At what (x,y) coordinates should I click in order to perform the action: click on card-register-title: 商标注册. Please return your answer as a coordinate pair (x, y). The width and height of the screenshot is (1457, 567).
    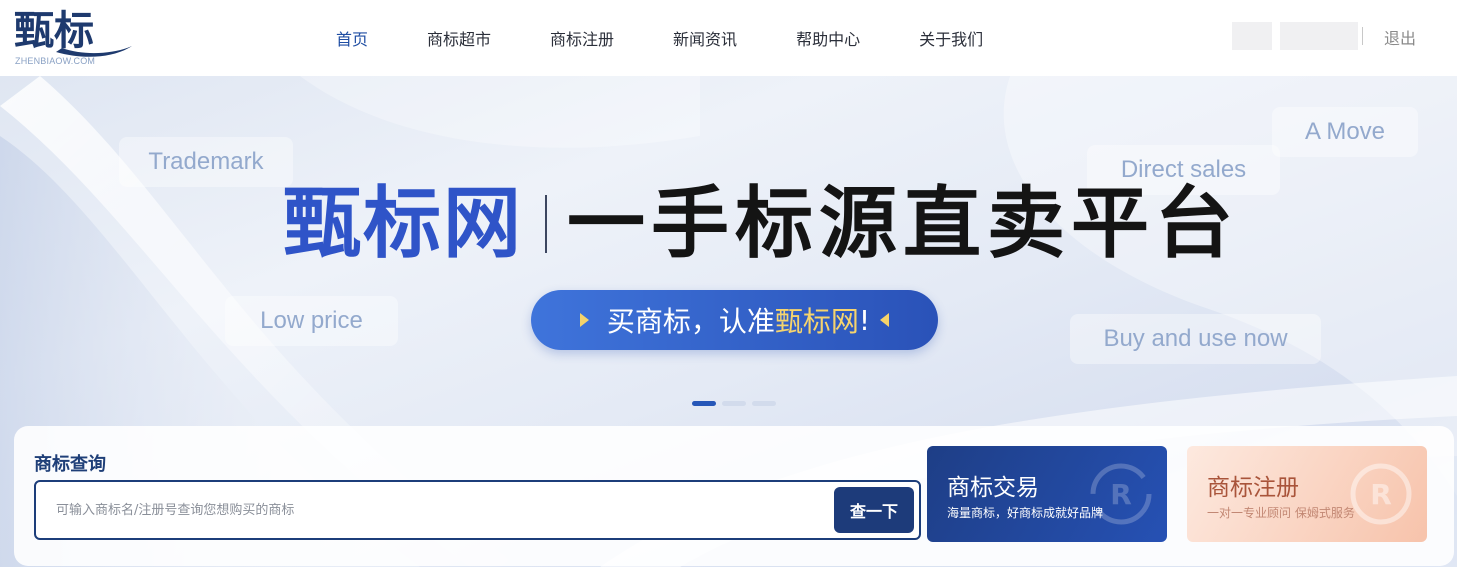
    Looking at the image, I should click on (1253, 488).